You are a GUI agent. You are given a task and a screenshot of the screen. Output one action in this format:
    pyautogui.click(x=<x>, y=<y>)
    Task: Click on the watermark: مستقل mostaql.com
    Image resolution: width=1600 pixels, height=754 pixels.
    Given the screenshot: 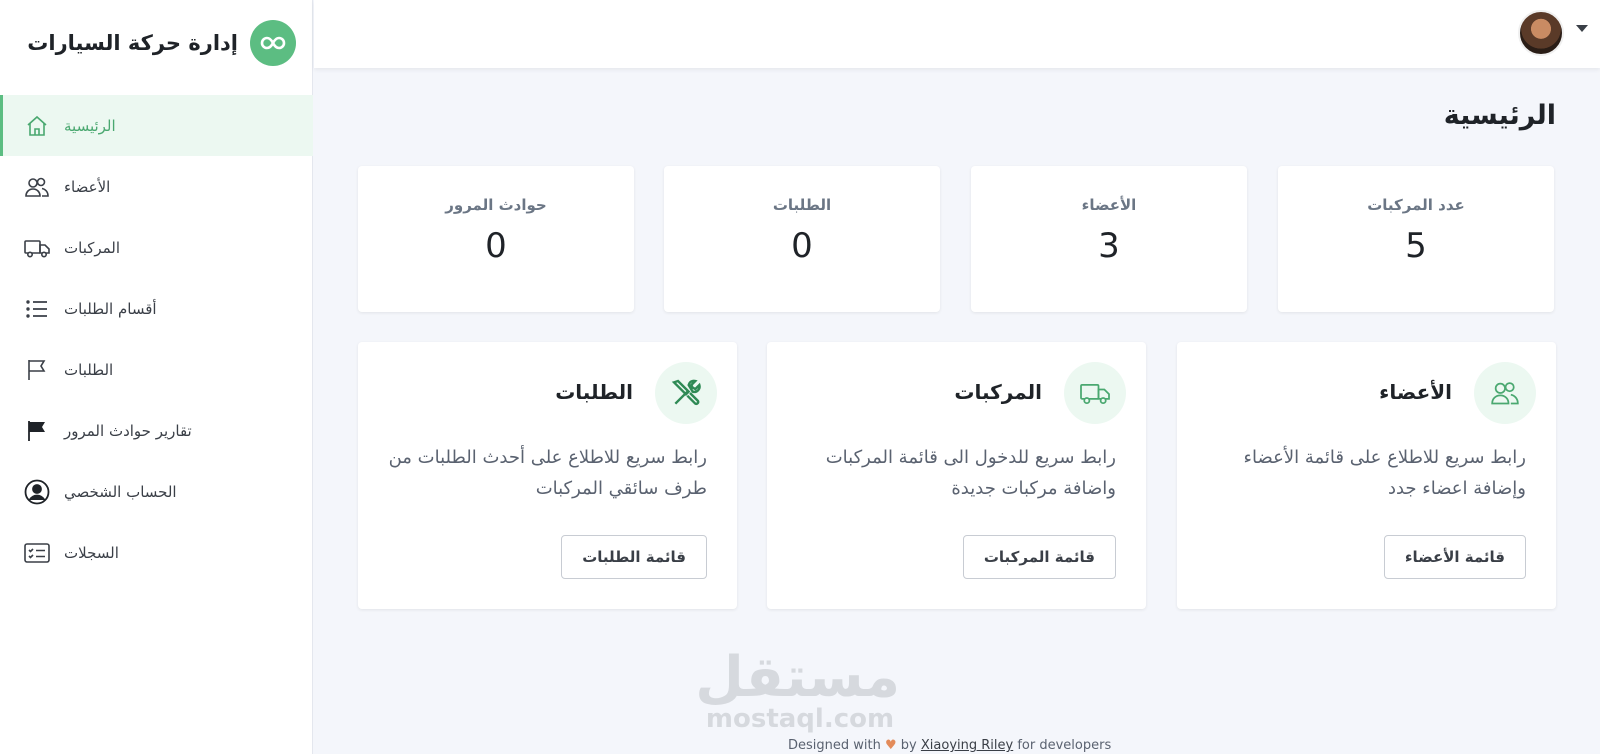 What is the action you would take?
    pyautogui.click(x=797, y=689)
    